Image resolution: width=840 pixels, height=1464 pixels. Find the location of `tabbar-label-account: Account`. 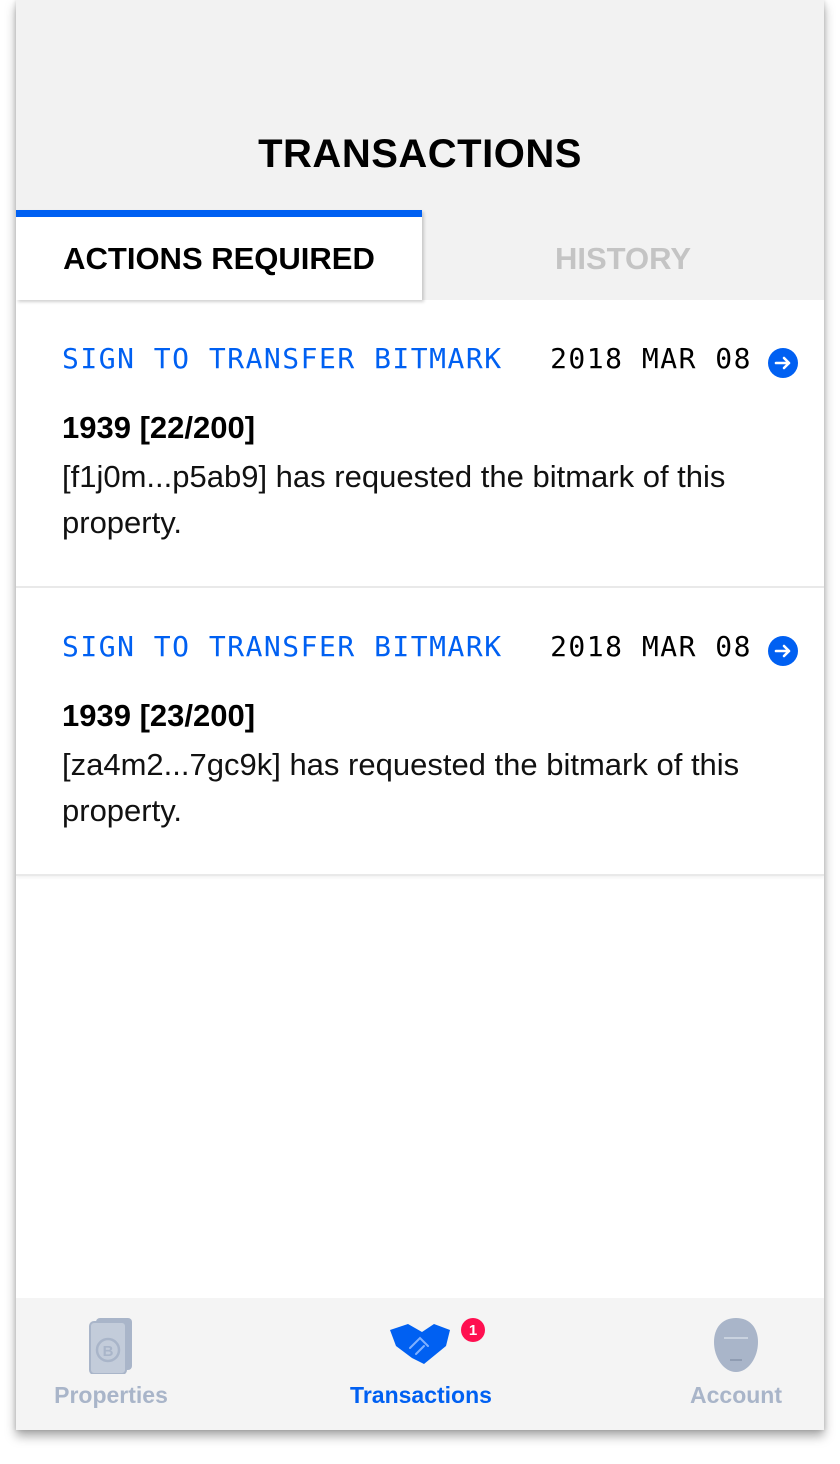

tabbar-label-account: Account is located at coordinates (736, 1395).